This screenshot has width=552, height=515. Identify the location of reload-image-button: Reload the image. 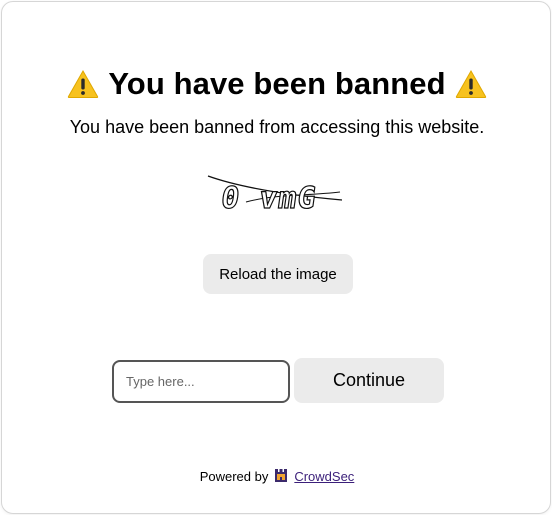
(278, 274).